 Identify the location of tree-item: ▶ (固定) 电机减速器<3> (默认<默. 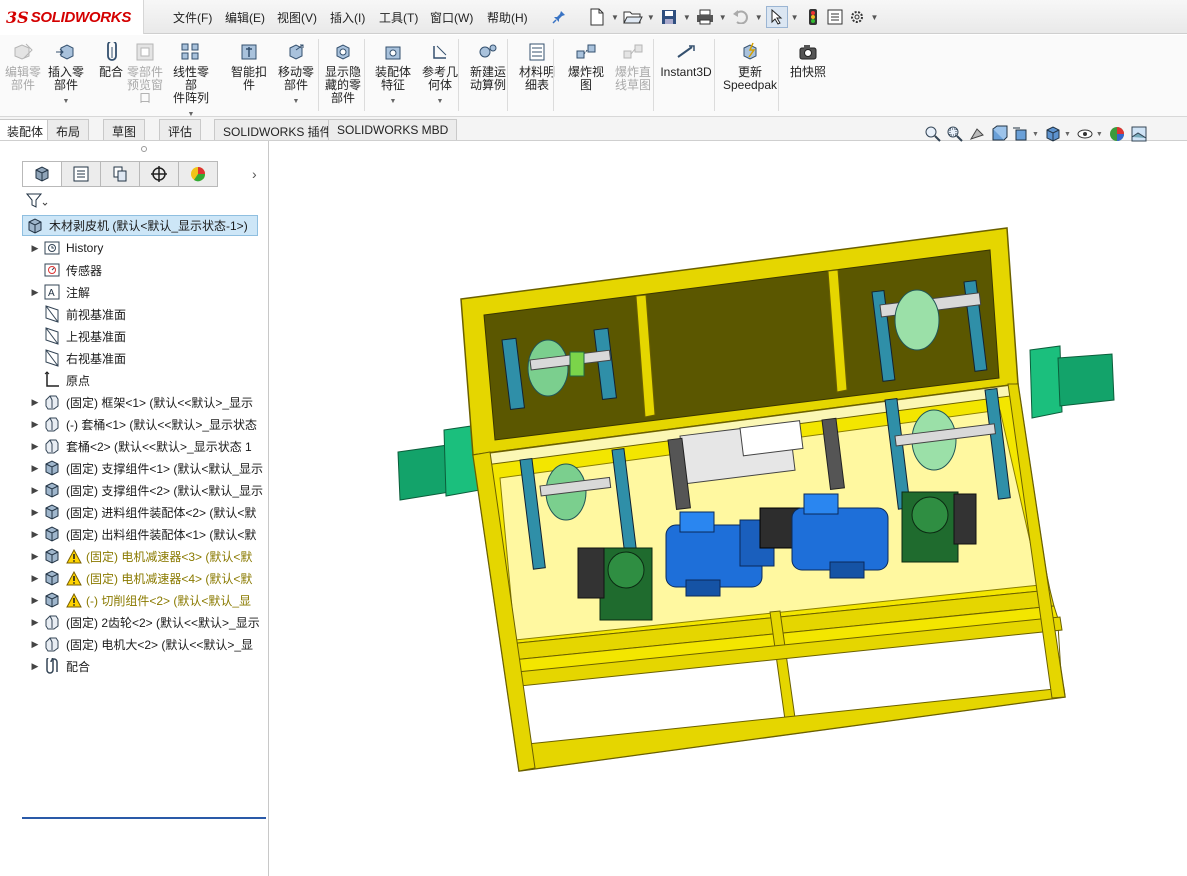
(144, 556).